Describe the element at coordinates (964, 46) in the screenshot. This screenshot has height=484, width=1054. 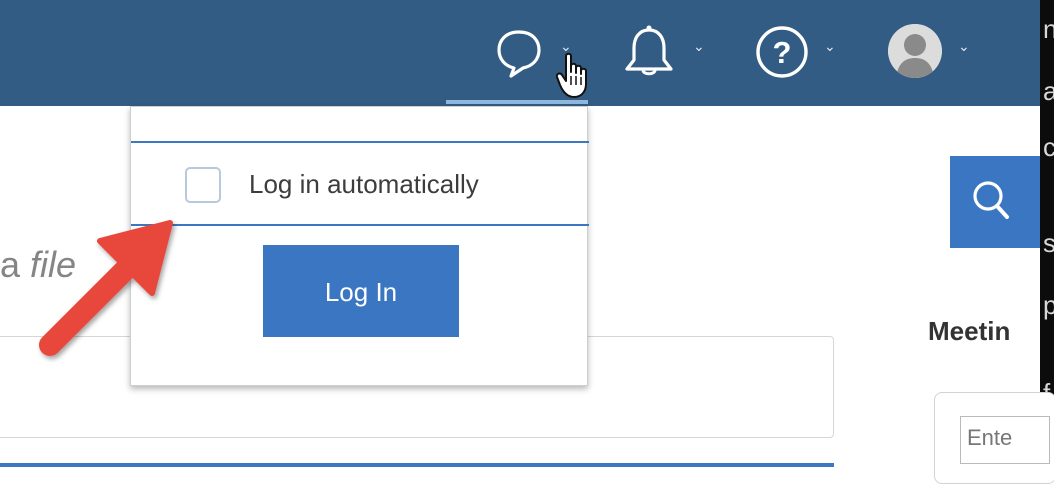
I see `avatar-chevron-down-icon: ⌄` at that location.